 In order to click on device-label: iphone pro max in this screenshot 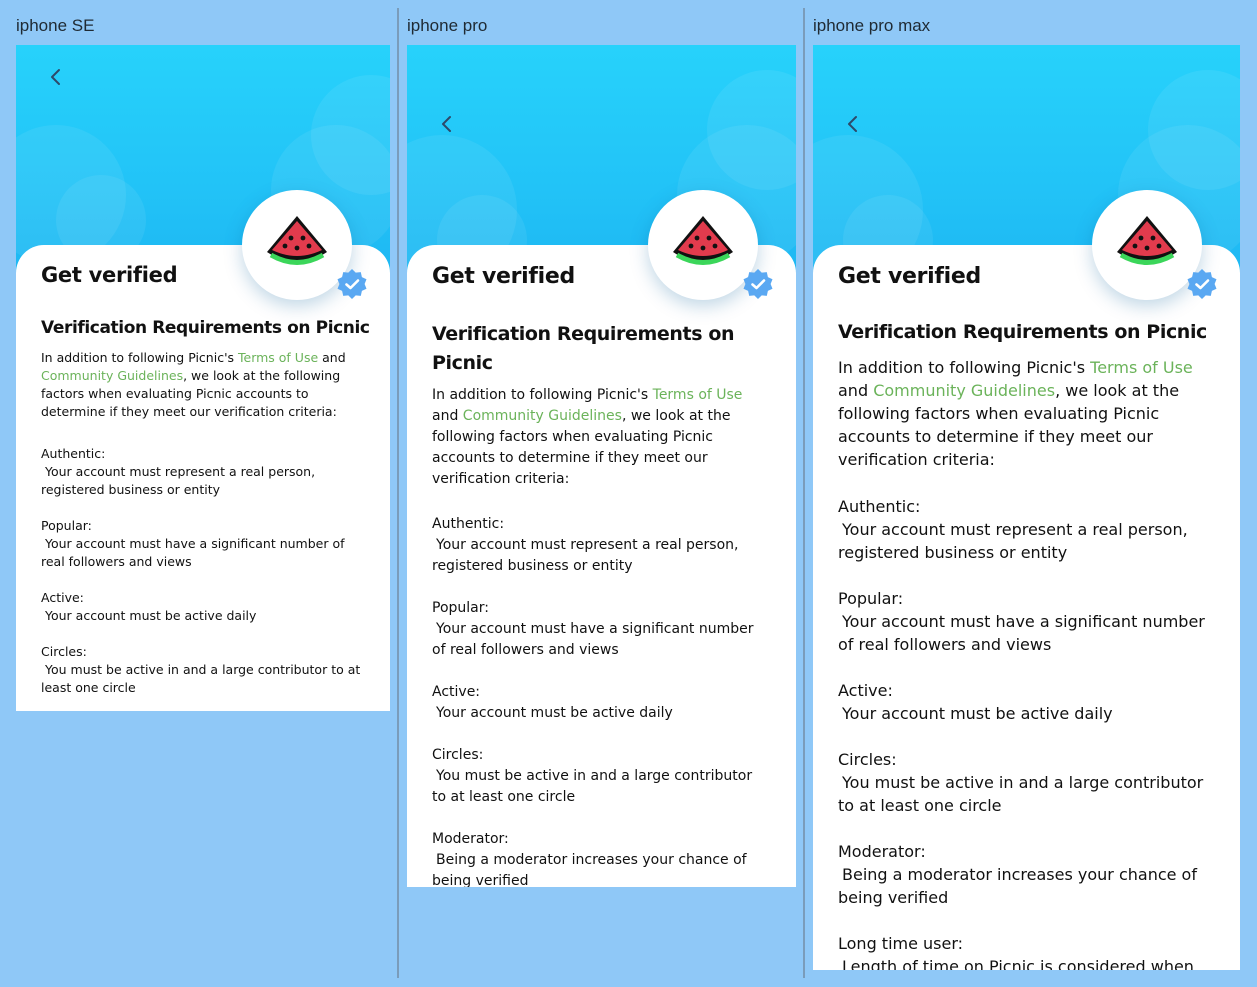, I will do `click(872, 25)`.